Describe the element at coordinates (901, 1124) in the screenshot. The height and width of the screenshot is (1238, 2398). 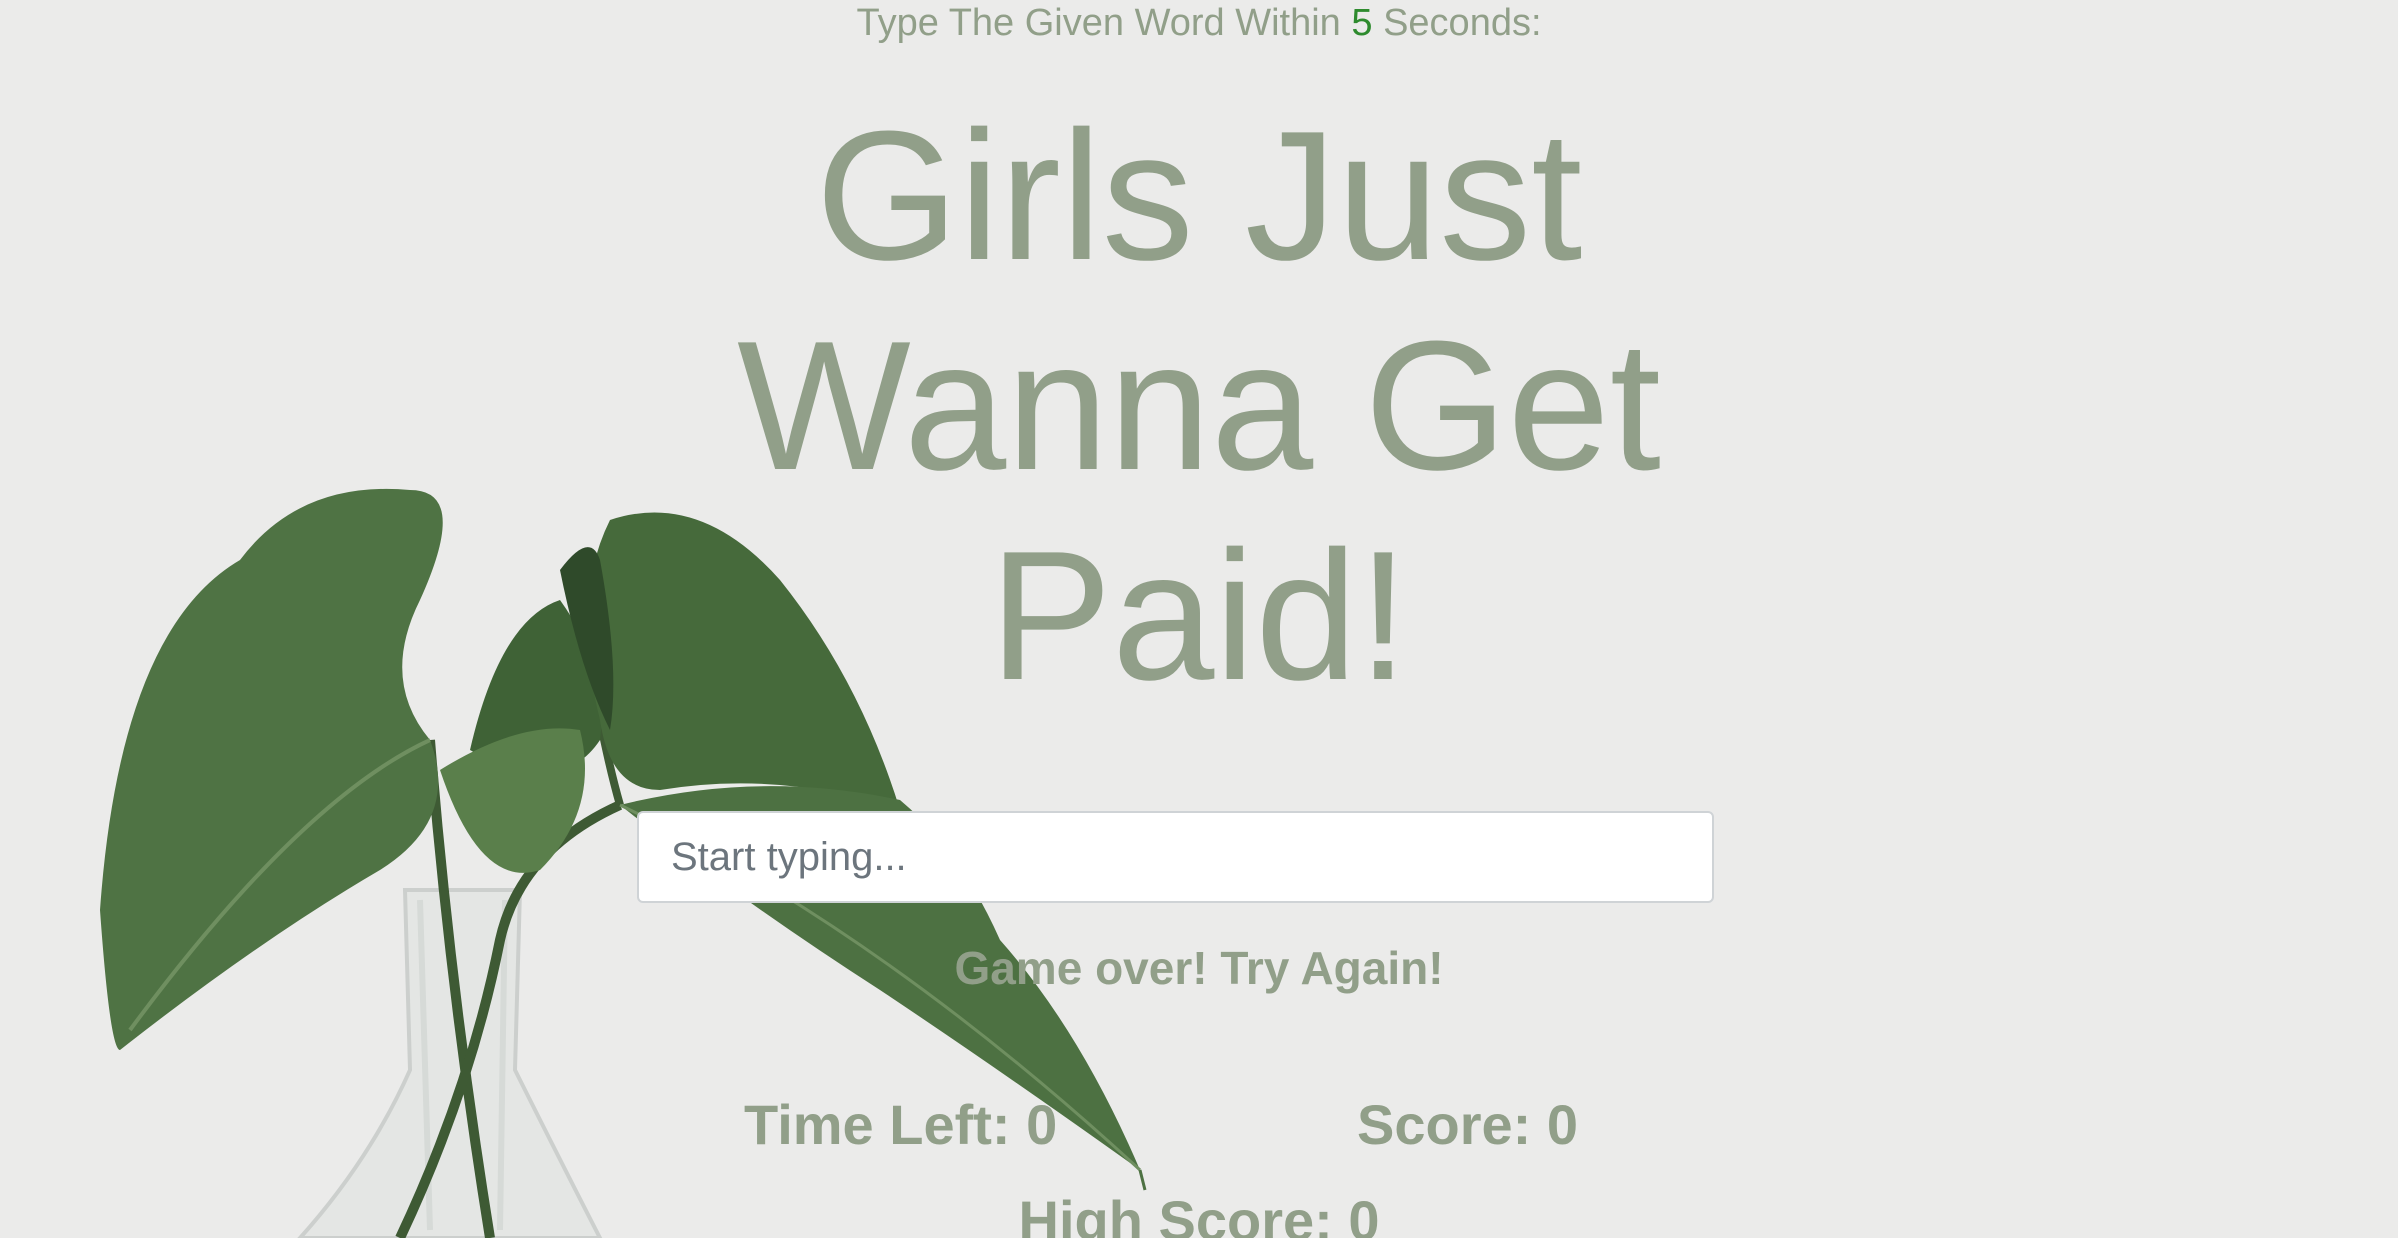
I see `time-left-display: Time Left: 0` at that location.